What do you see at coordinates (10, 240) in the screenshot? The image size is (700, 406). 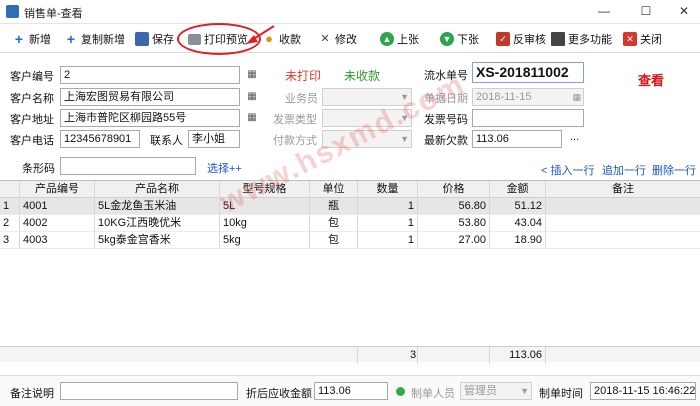 I see `row-number: 3` at bounding box center [10, 240].